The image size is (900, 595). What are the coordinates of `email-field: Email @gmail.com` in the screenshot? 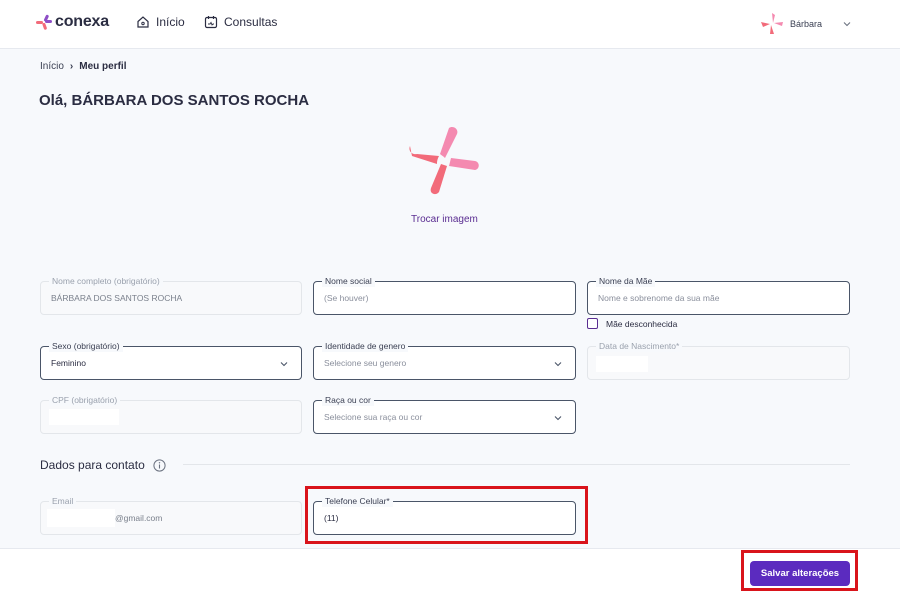 It's located at (171, 515).